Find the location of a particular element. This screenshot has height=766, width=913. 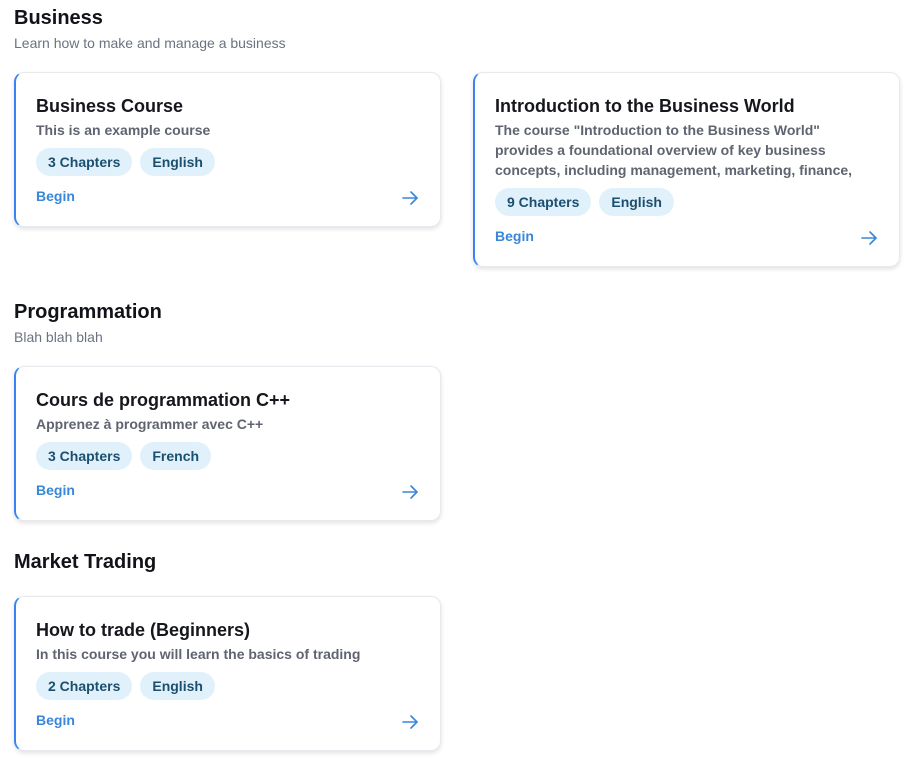

section-title: Programmation is located at coordinates (88, 312).